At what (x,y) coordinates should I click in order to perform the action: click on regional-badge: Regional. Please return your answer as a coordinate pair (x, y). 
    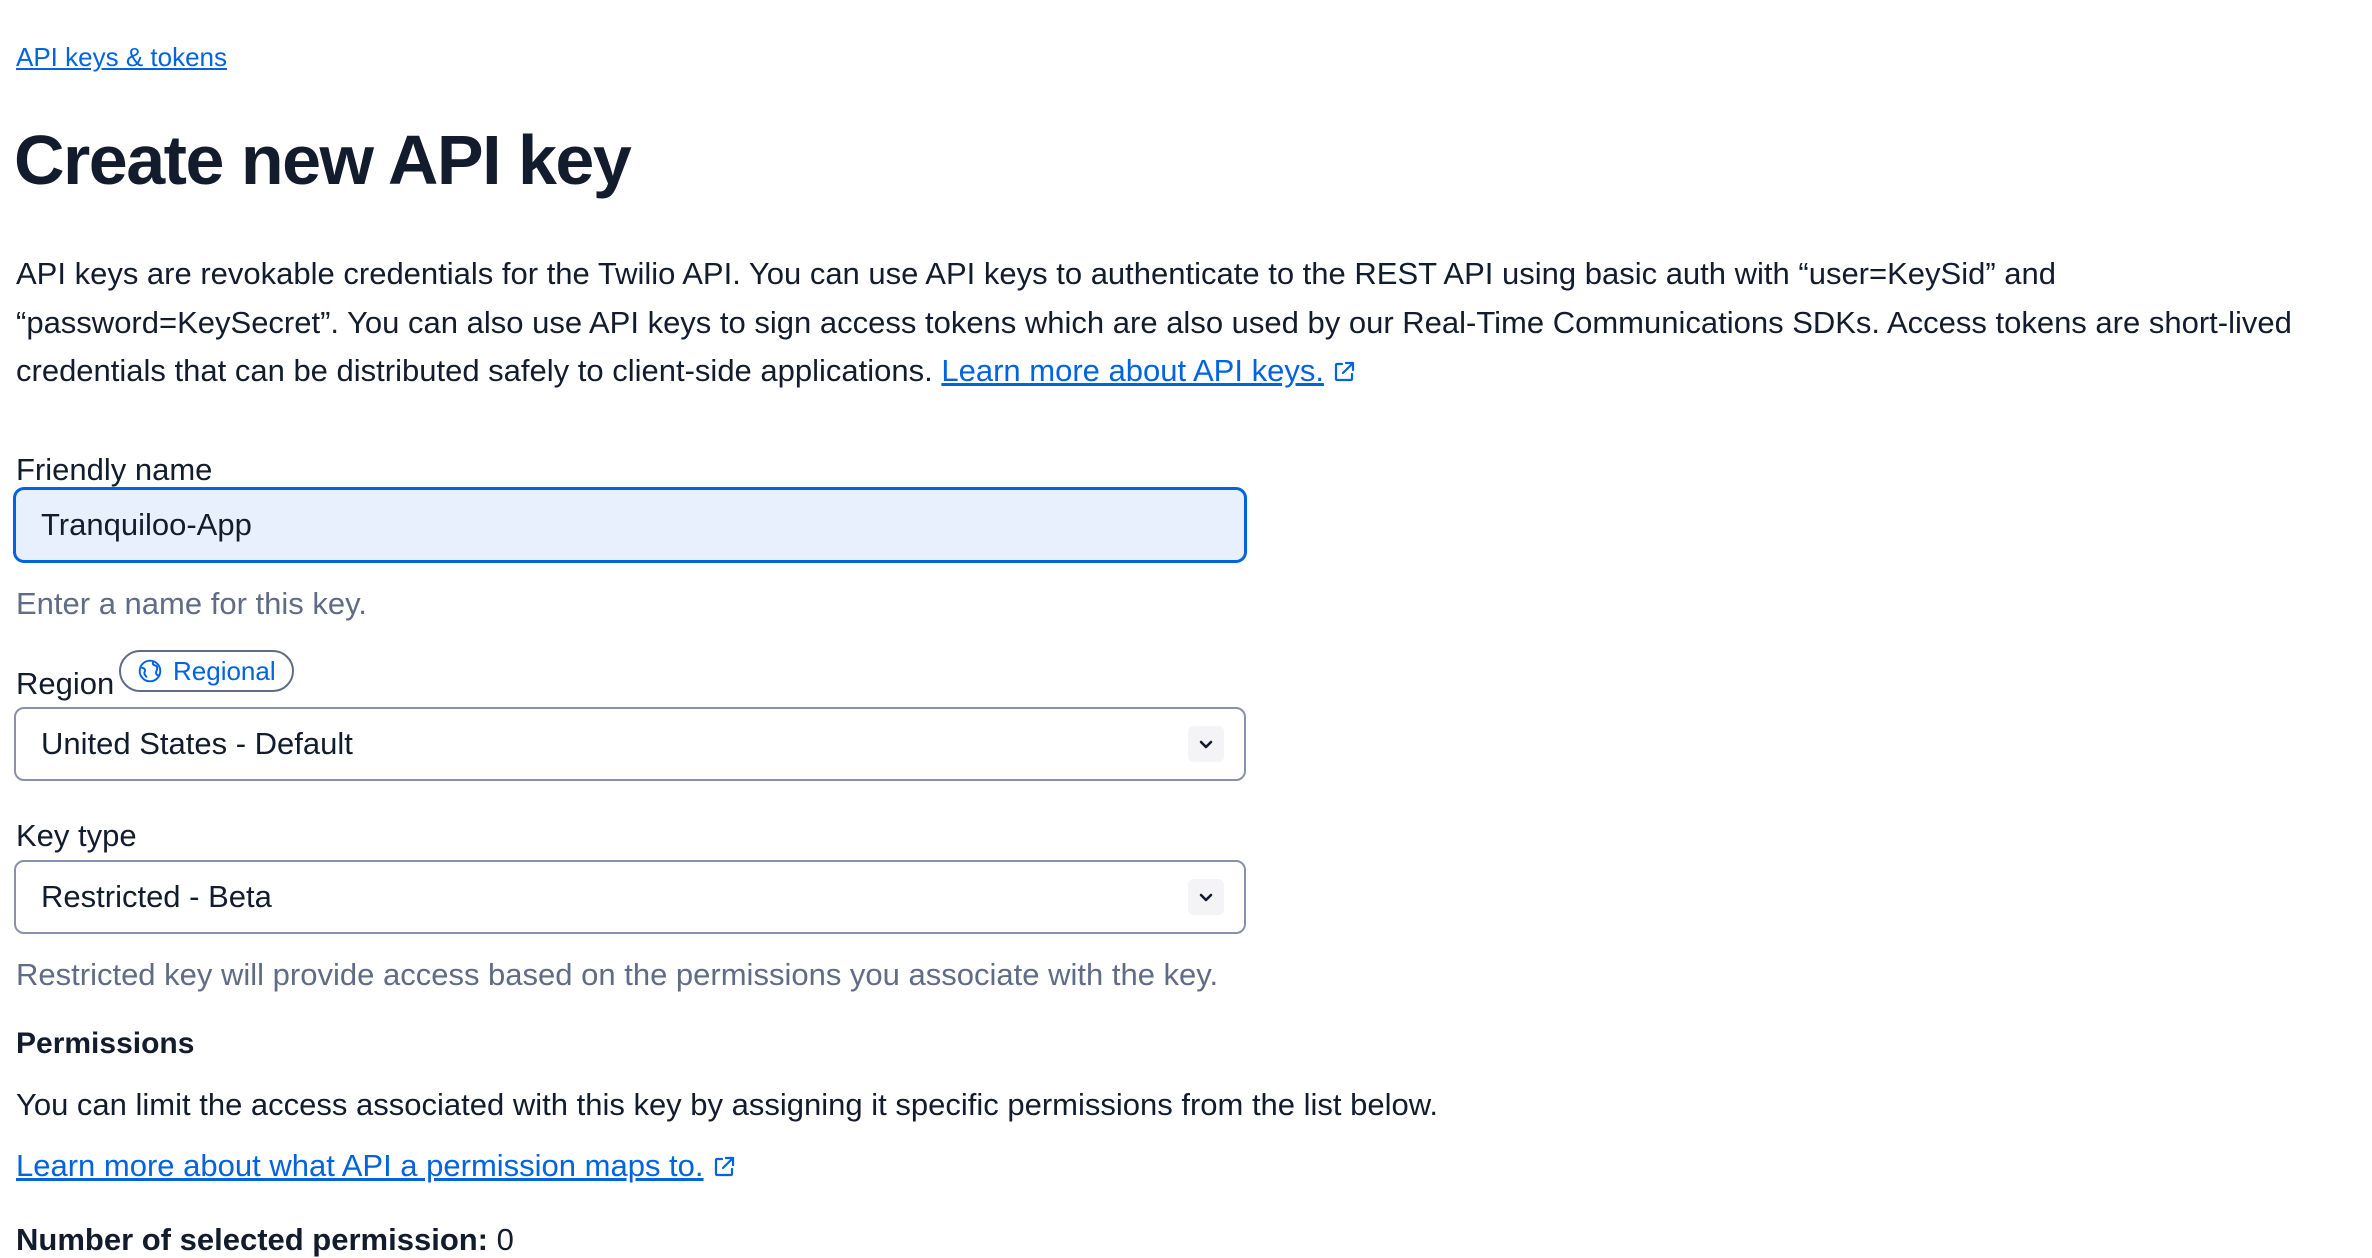
    Looking at the image, I should click on (206, 671).